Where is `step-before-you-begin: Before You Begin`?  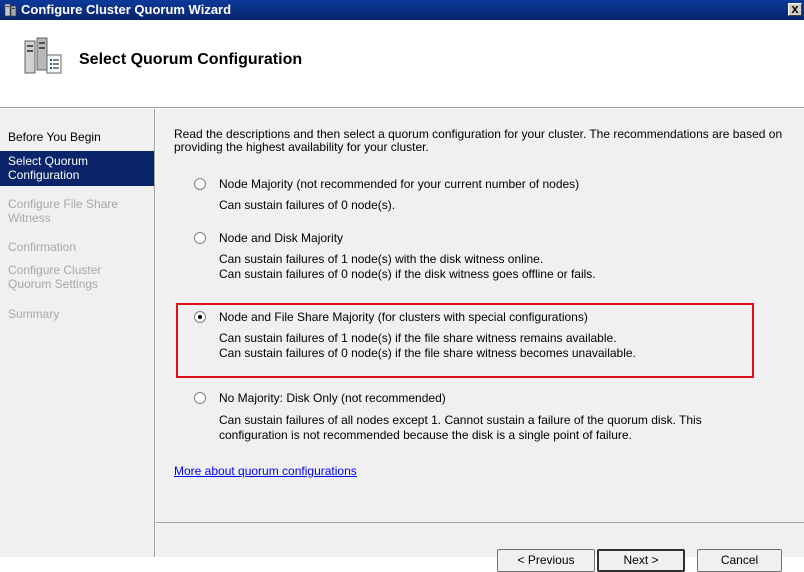 step-before-you-begin: Before You Begin is located at coordinates (78, 137).